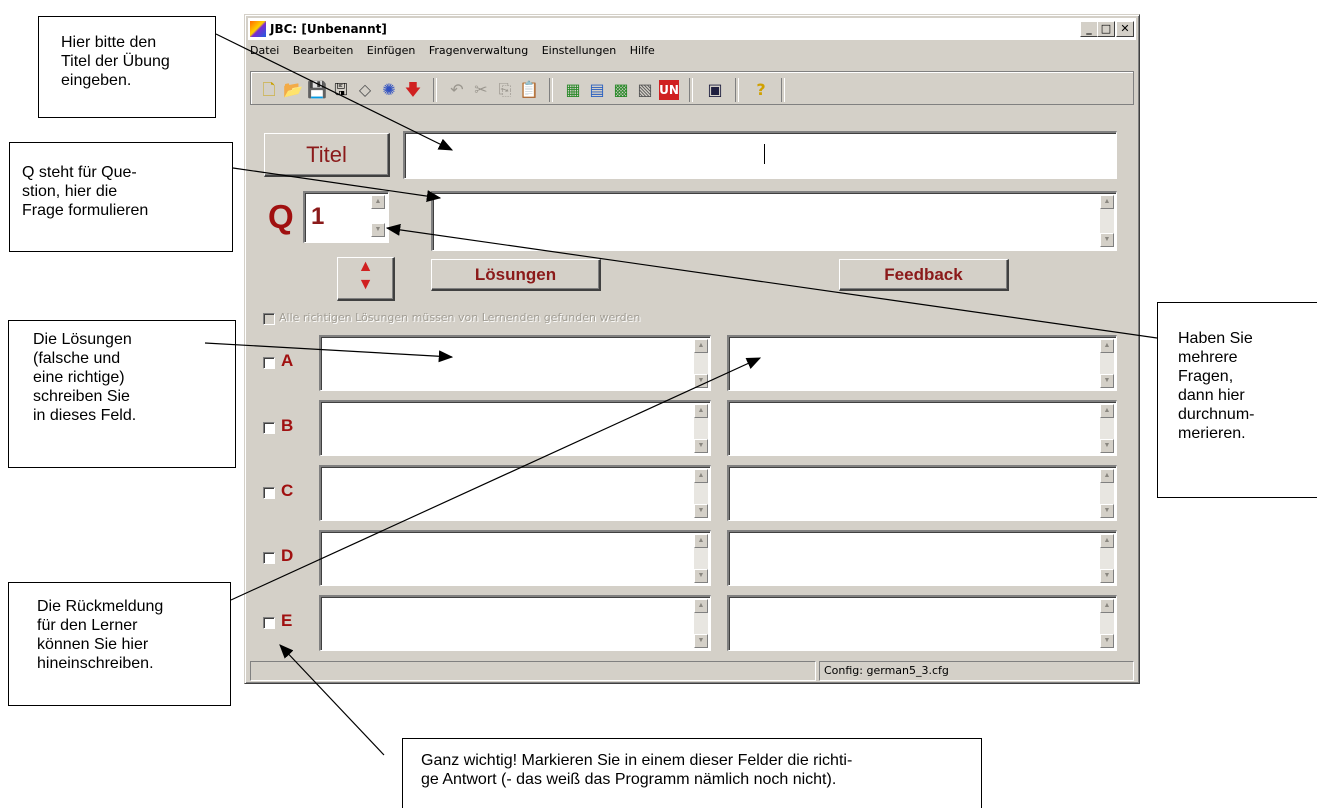 The height and width of the screenshot is (808, 1317). Describe the element at coordinates (496, 479) in the screenshot. I see `arrow-feedback` at that location.